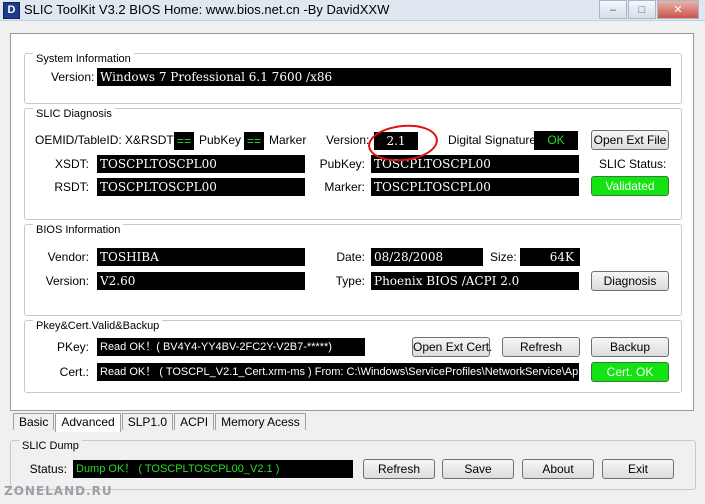 The width and height of the screenshot is (705, 504). Describe the element at coordinates (194, 421) in the screenshot. I see `tab-acpi: ACPI` at that location.